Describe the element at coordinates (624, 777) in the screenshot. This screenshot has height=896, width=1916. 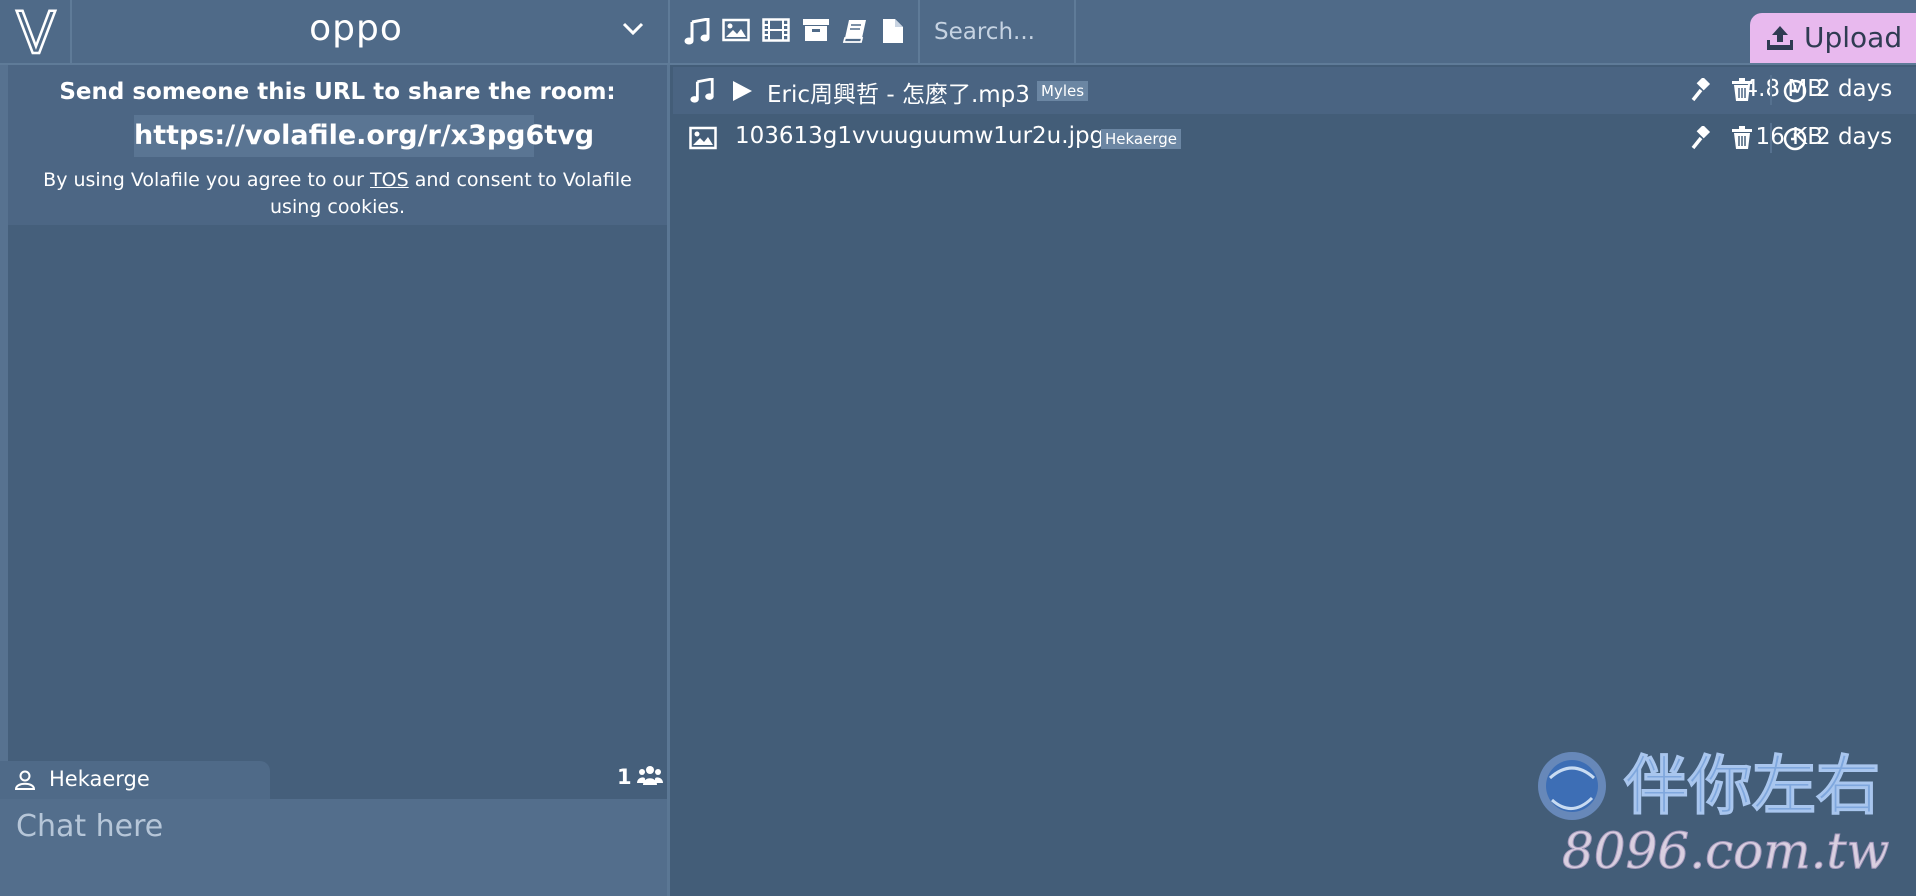
I see `user-count: 1` at that location.